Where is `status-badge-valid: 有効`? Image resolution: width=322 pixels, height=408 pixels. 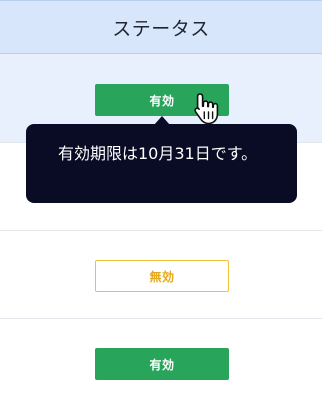 status-badge-valid: 有効 is located at coordinates (162, 364).